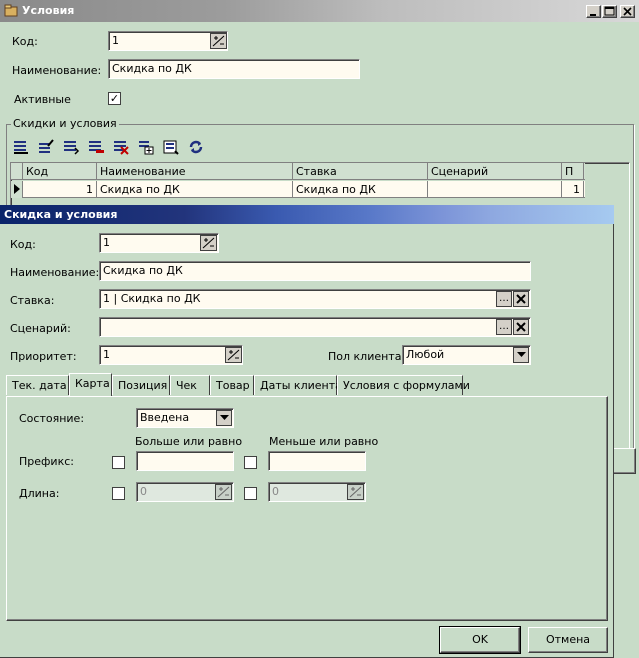 The height and width of the screenshot is (658, 639). Describe the element at coordinates (43, 356) in the screenshot. I see `priority-label: Приоритет:` at that location.